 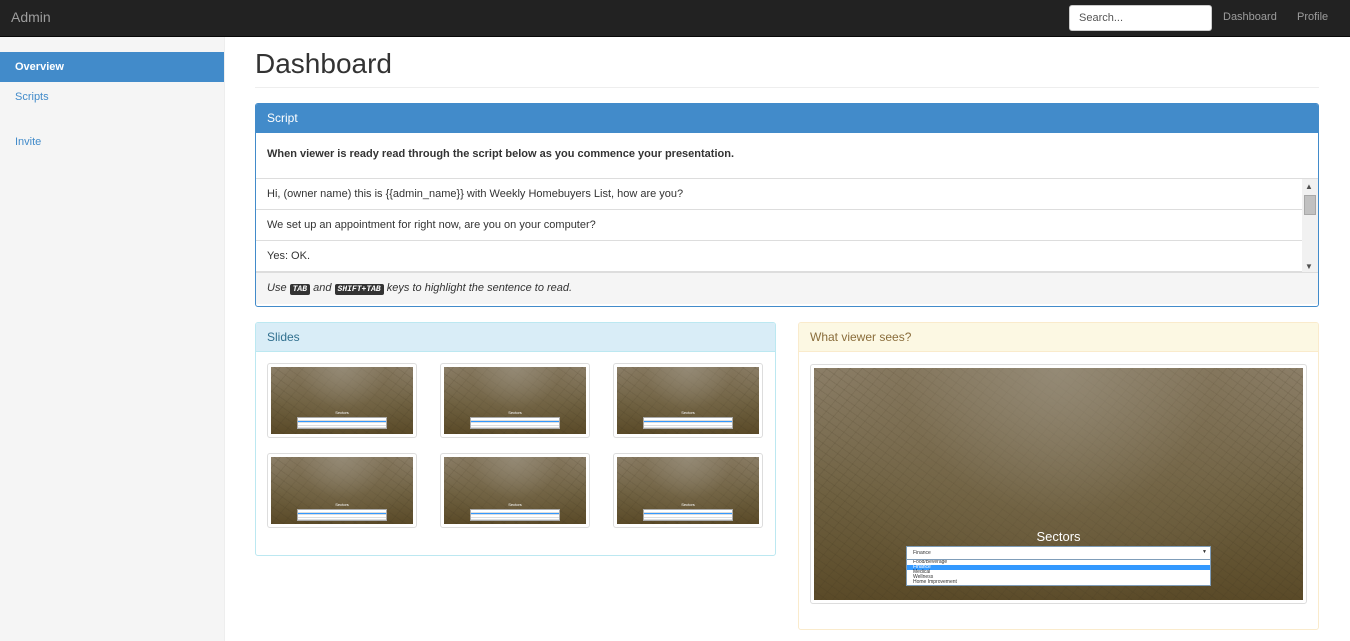 What do you see at coordinates (359, 289) in the screenshot?
I see `shift-tab-key-badge: SHIFT+TAB` at bounding box center [359, 289].